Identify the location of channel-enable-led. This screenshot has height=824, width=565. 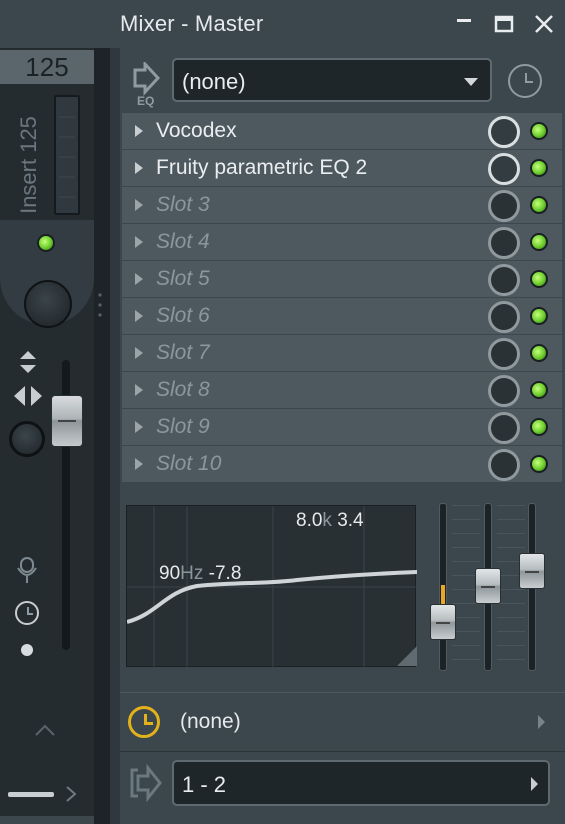
(46, 243).